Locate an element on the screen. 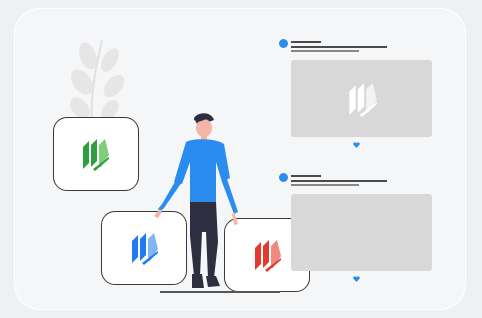 The height and width of the screenshot is (318, 482). app-card-green is located at coordinates (96, 154).